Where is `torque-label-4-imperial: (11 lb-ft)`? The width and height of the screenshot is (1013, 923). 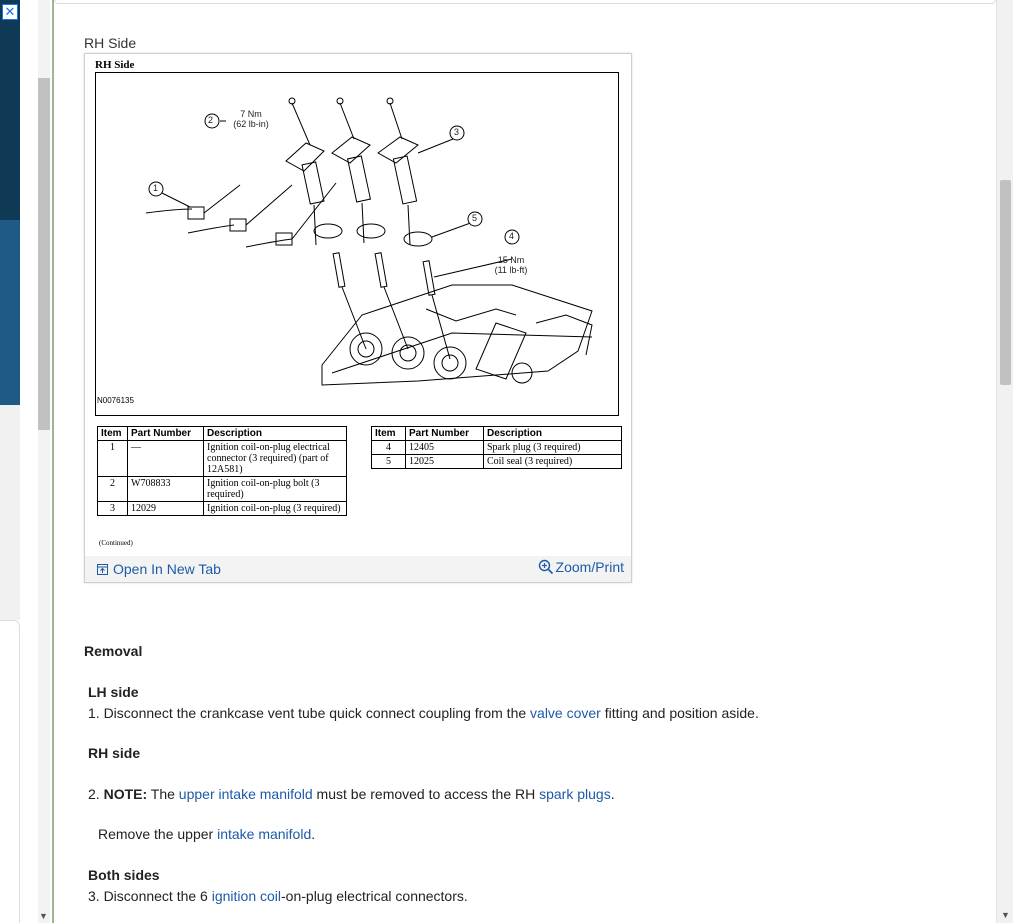
torque-label-4-imperial: (11 lb-ft) is located at coordinates (511, 270).